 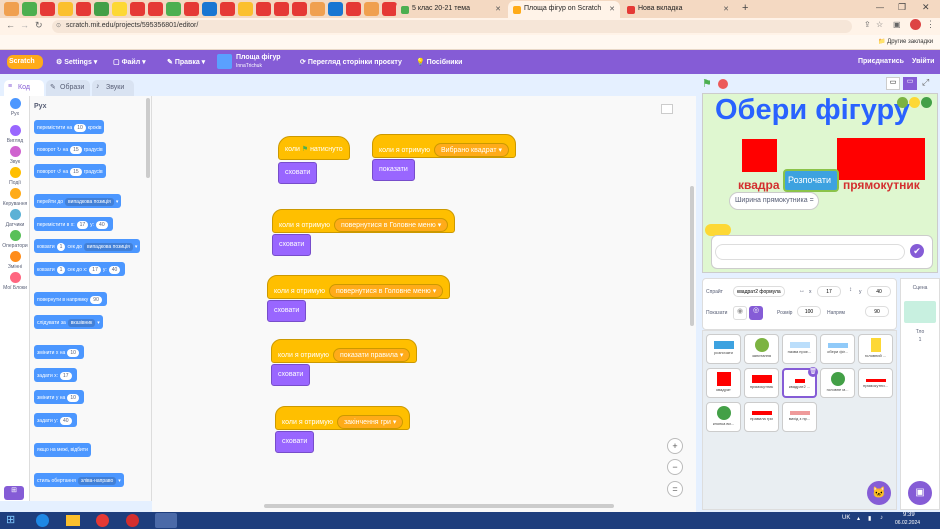 What do you see at coordinates (76, 62) in the screenshot?
I see `settings-menu: ⚙ Settings ▾` at bounding box center [76, 62].